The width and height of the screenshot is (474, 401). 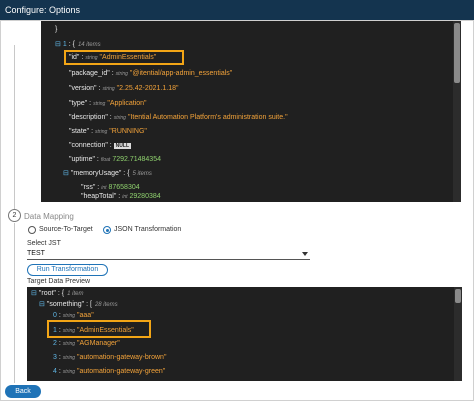 What do you see at coordinates (237, 10) in the screenshot?
I see `window-title: Configure: Options` at bounding box center [237, 10].